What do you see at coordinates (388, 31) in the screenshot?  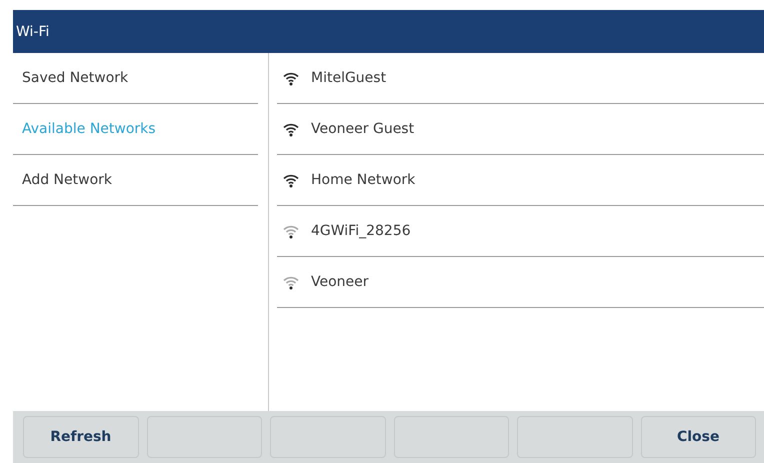 I see `window-title: Wi-Fi` at bounding box center [388, 31].